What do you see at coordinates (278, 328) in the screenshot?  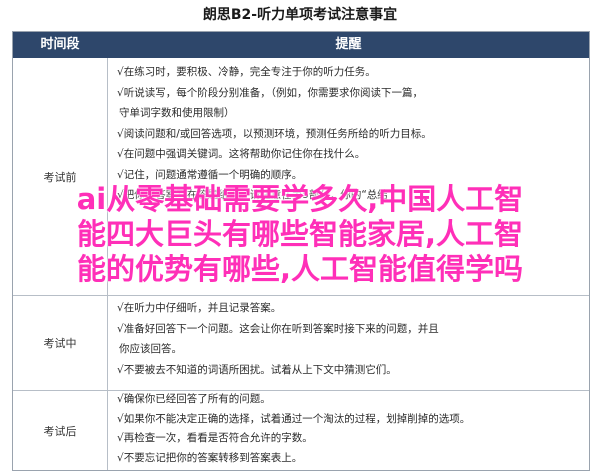 I see `tip-item: √准备好回答下一个问题。这会让你在听到答案时接下来的问题，并且` at bounding box center [278, 328].